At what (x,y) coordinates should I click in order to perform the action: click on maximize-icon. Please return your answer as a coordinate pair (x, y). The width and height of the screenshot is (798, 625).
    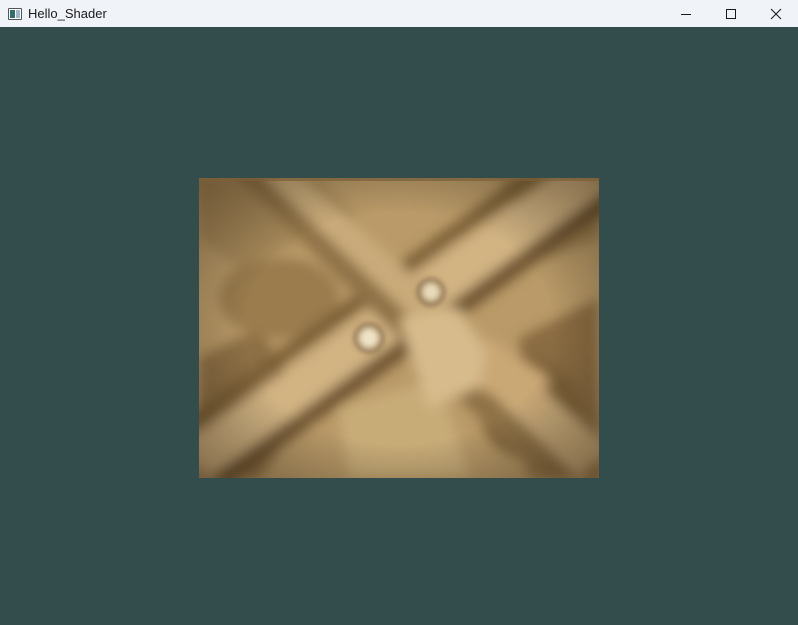
    Looking at the image, I should click on (730, 13).